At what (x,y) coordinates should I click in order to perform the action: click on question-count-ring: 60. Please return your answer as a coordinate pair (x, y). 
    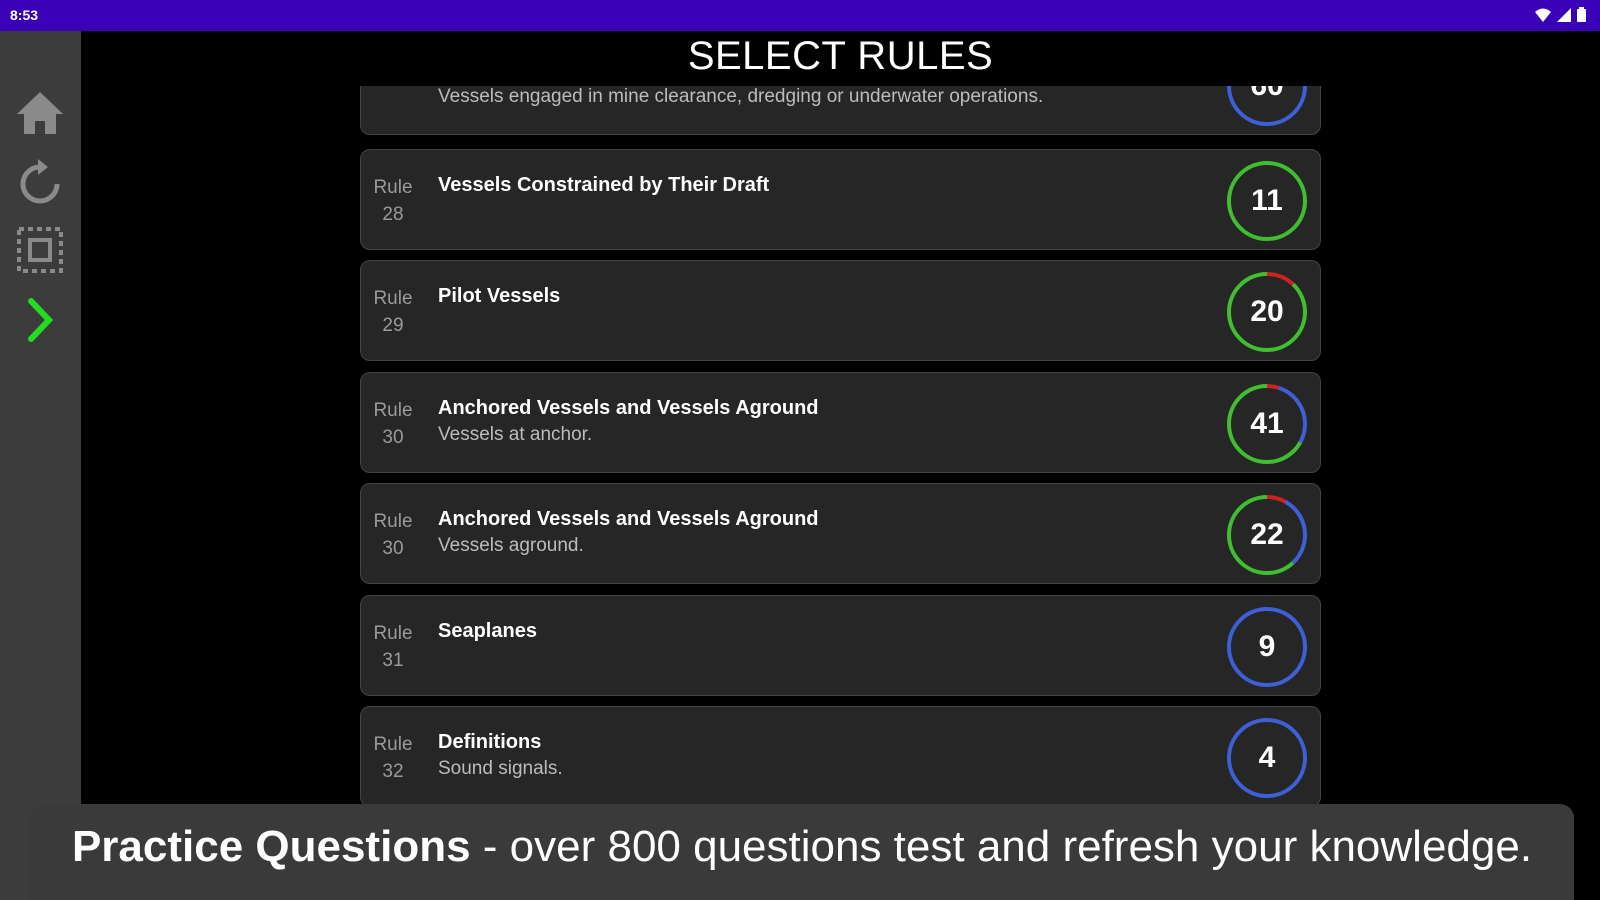
    Looking at the image, I should click on (1267, 107).